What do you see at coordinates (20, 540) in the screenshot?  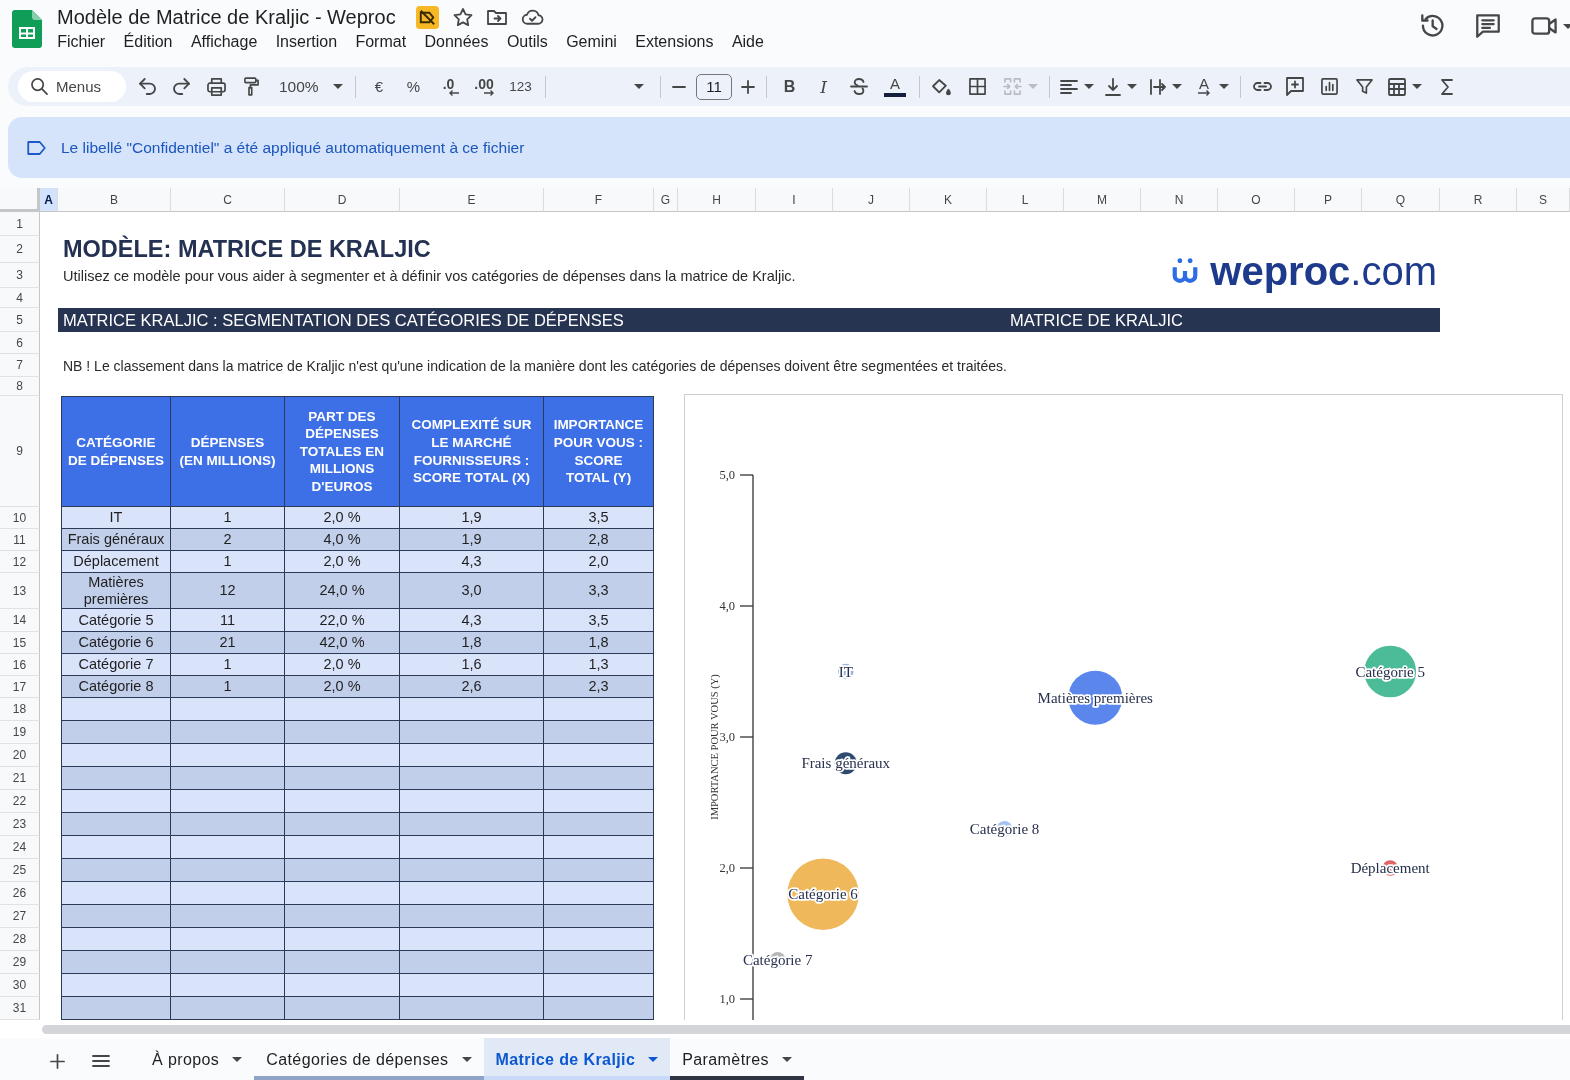 I see `row-number: 11` at bounding box center [20, 540].